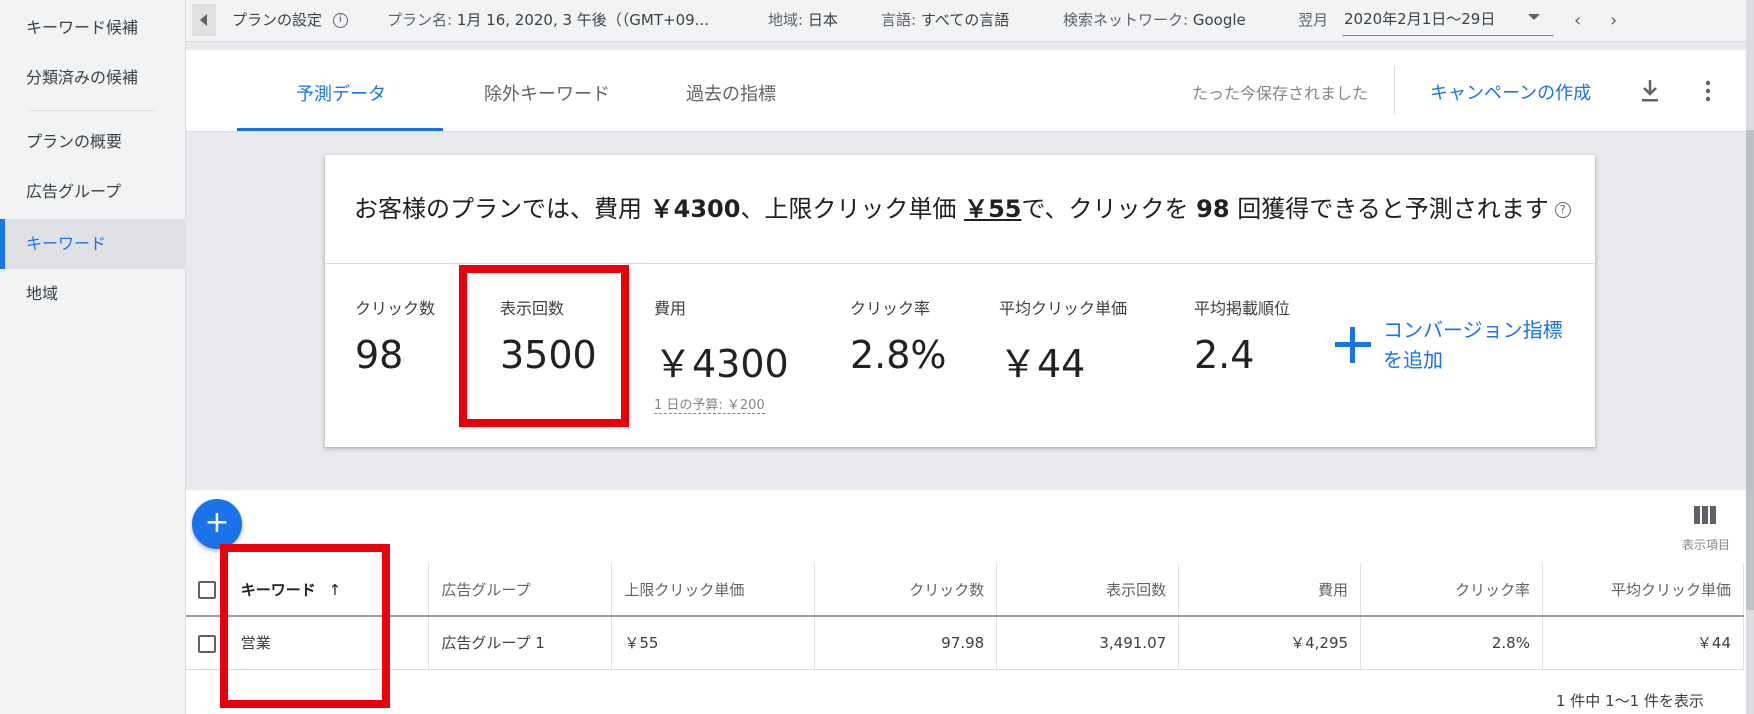 The image size is (1754, 714). What do you see at coordinates (1280, 93) in the screenshot?
I see `saved-status: たった今保存されました` at bounding box center [1280, 93].